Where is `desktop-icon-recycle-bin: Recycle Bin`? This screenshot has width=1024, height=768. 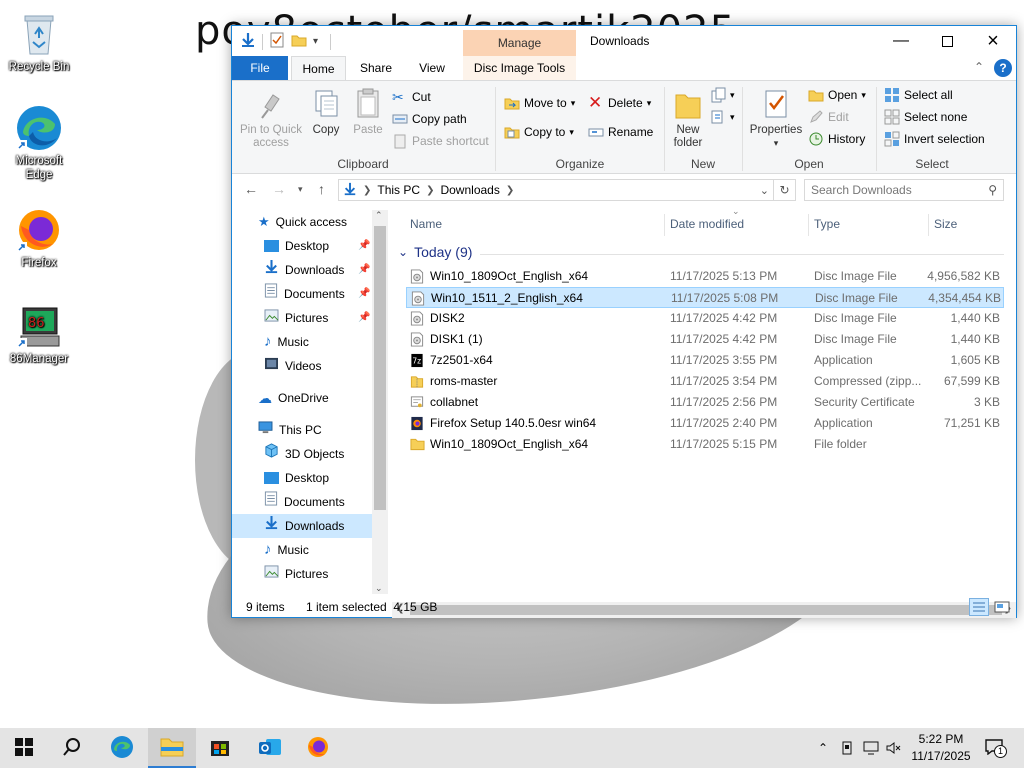 desktop-icon-recycle-bin: Recycle Bin is located at coordinates (39, 42).